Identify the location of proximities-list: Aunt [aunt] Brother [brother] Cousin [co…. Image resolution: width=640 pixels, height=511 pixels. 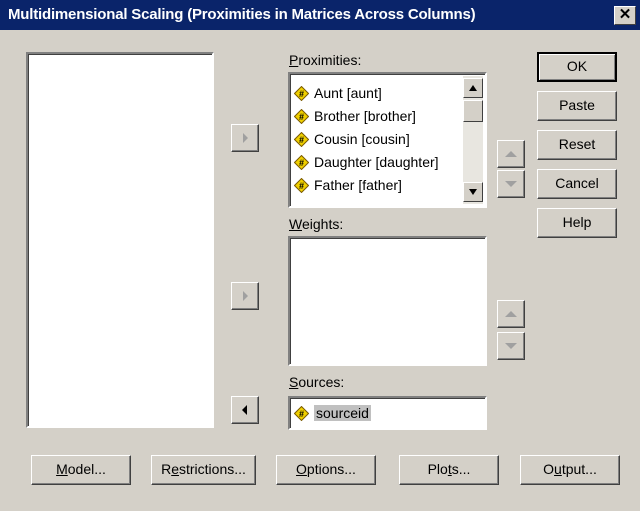
(387, 140).